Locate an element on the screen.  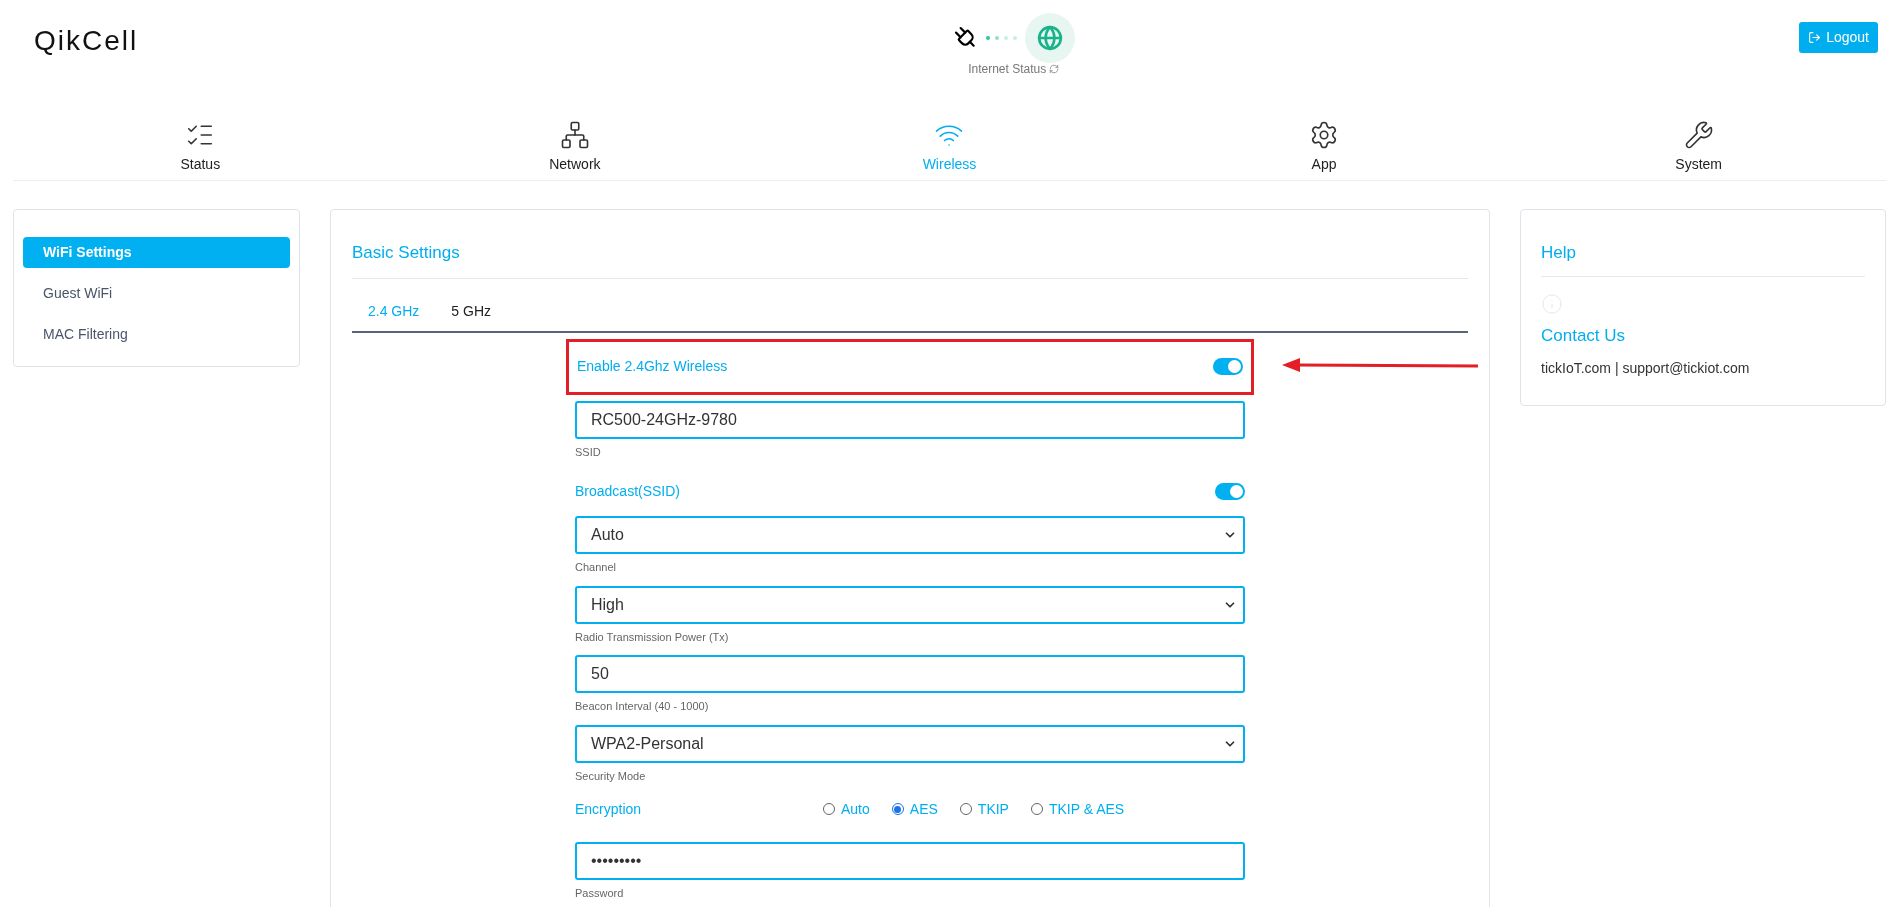
band-tab: 5 GHz is located at coordinates (471, 311).